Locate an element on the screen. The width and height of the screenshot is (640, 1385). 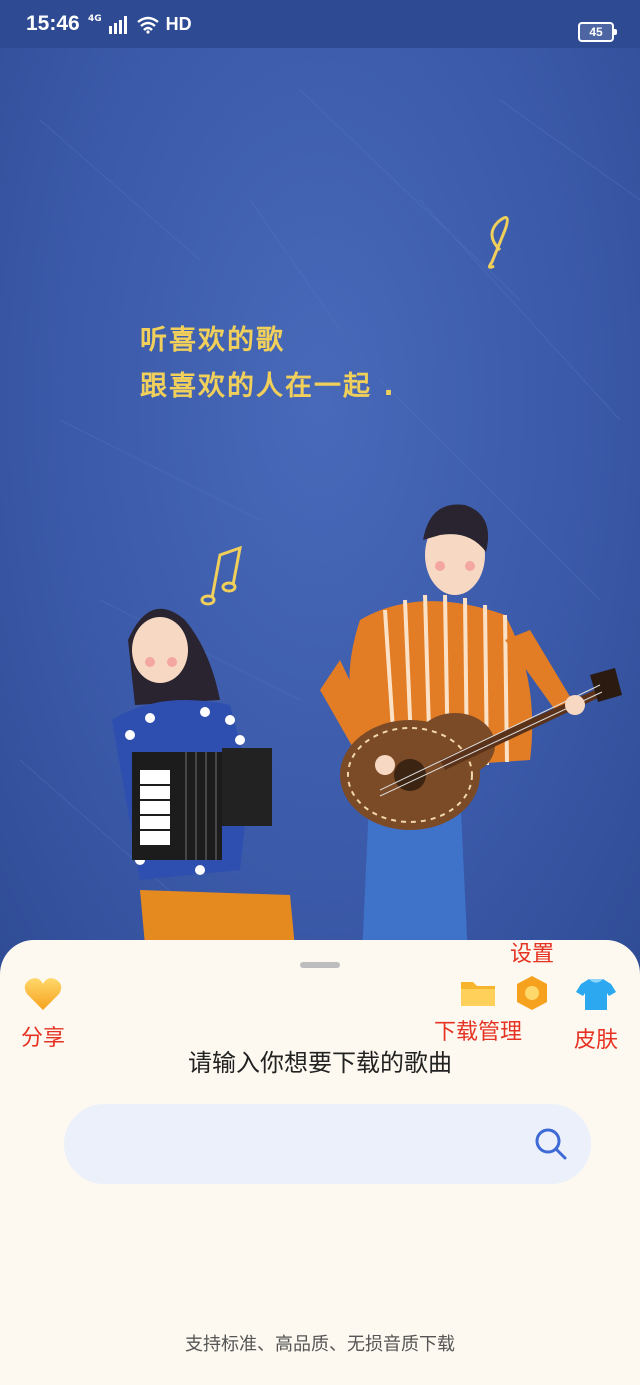
search-bar is located at coordinates (327, 1144).